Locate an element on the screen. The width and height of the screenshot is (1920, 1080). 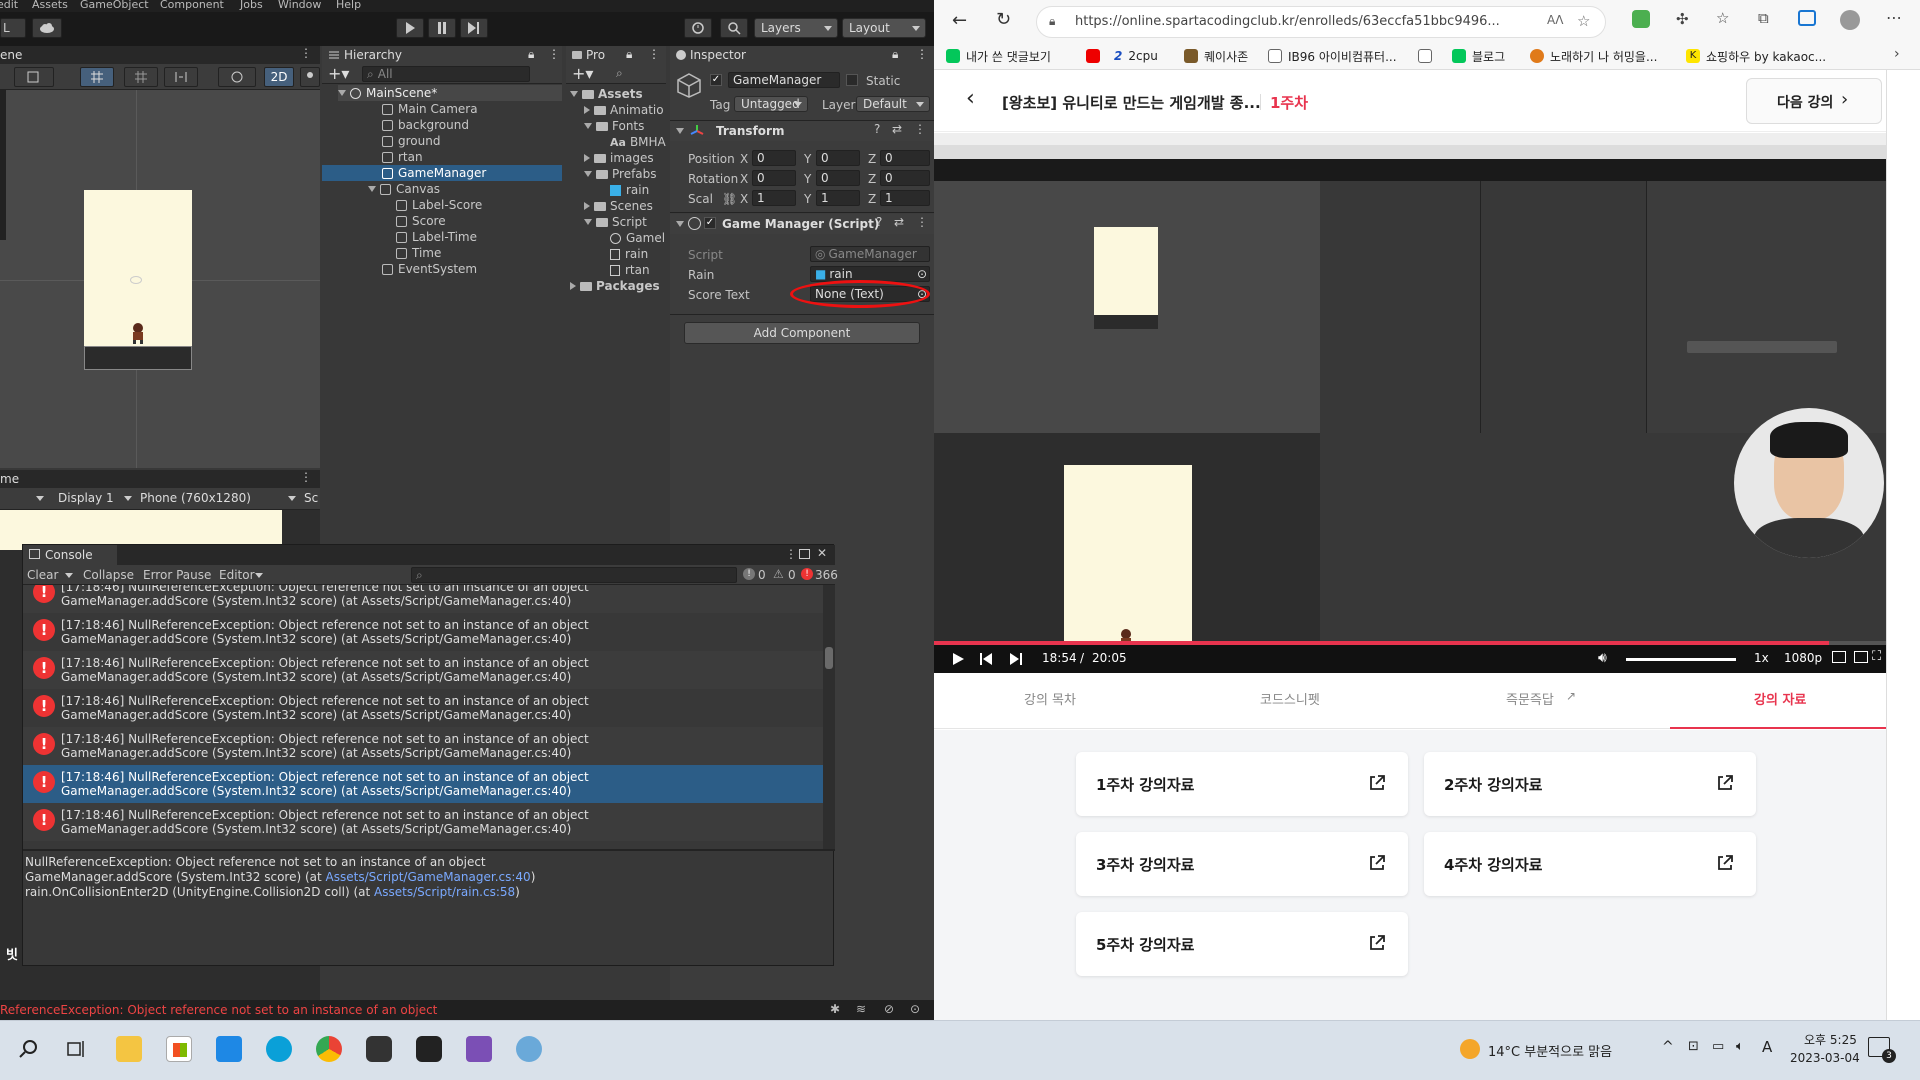
layers-dropdown: Layers is located at coordinates (796, 28).